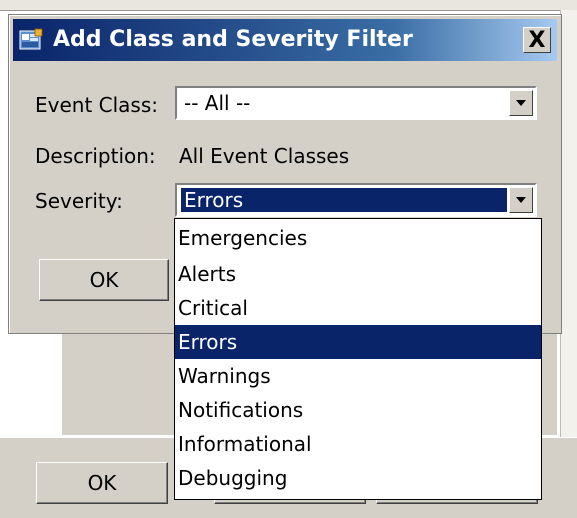 The width and height of the screenshot is (577, 518). What do you see at coordinates (95, 156) in the screenshot?
I see `description-label: Description:` at bounding box center [95, 156].